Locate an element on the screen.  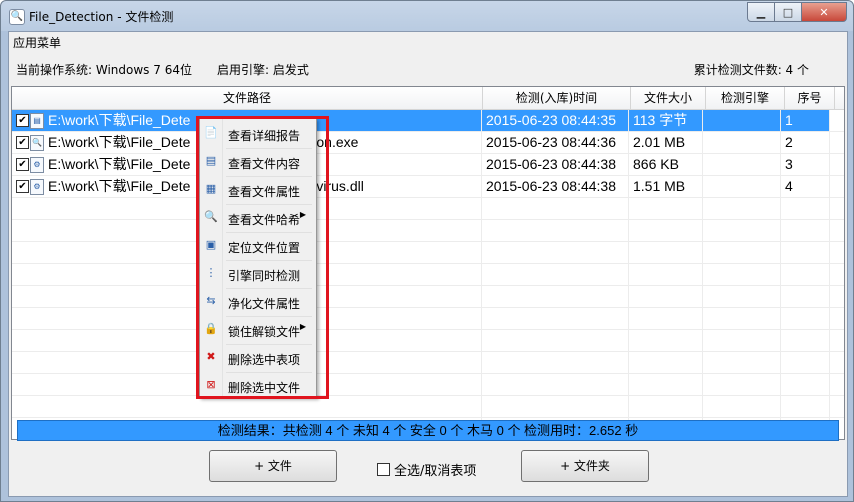
window-title: File_Detection - 文件检测 is located at coordinates (101, 17).